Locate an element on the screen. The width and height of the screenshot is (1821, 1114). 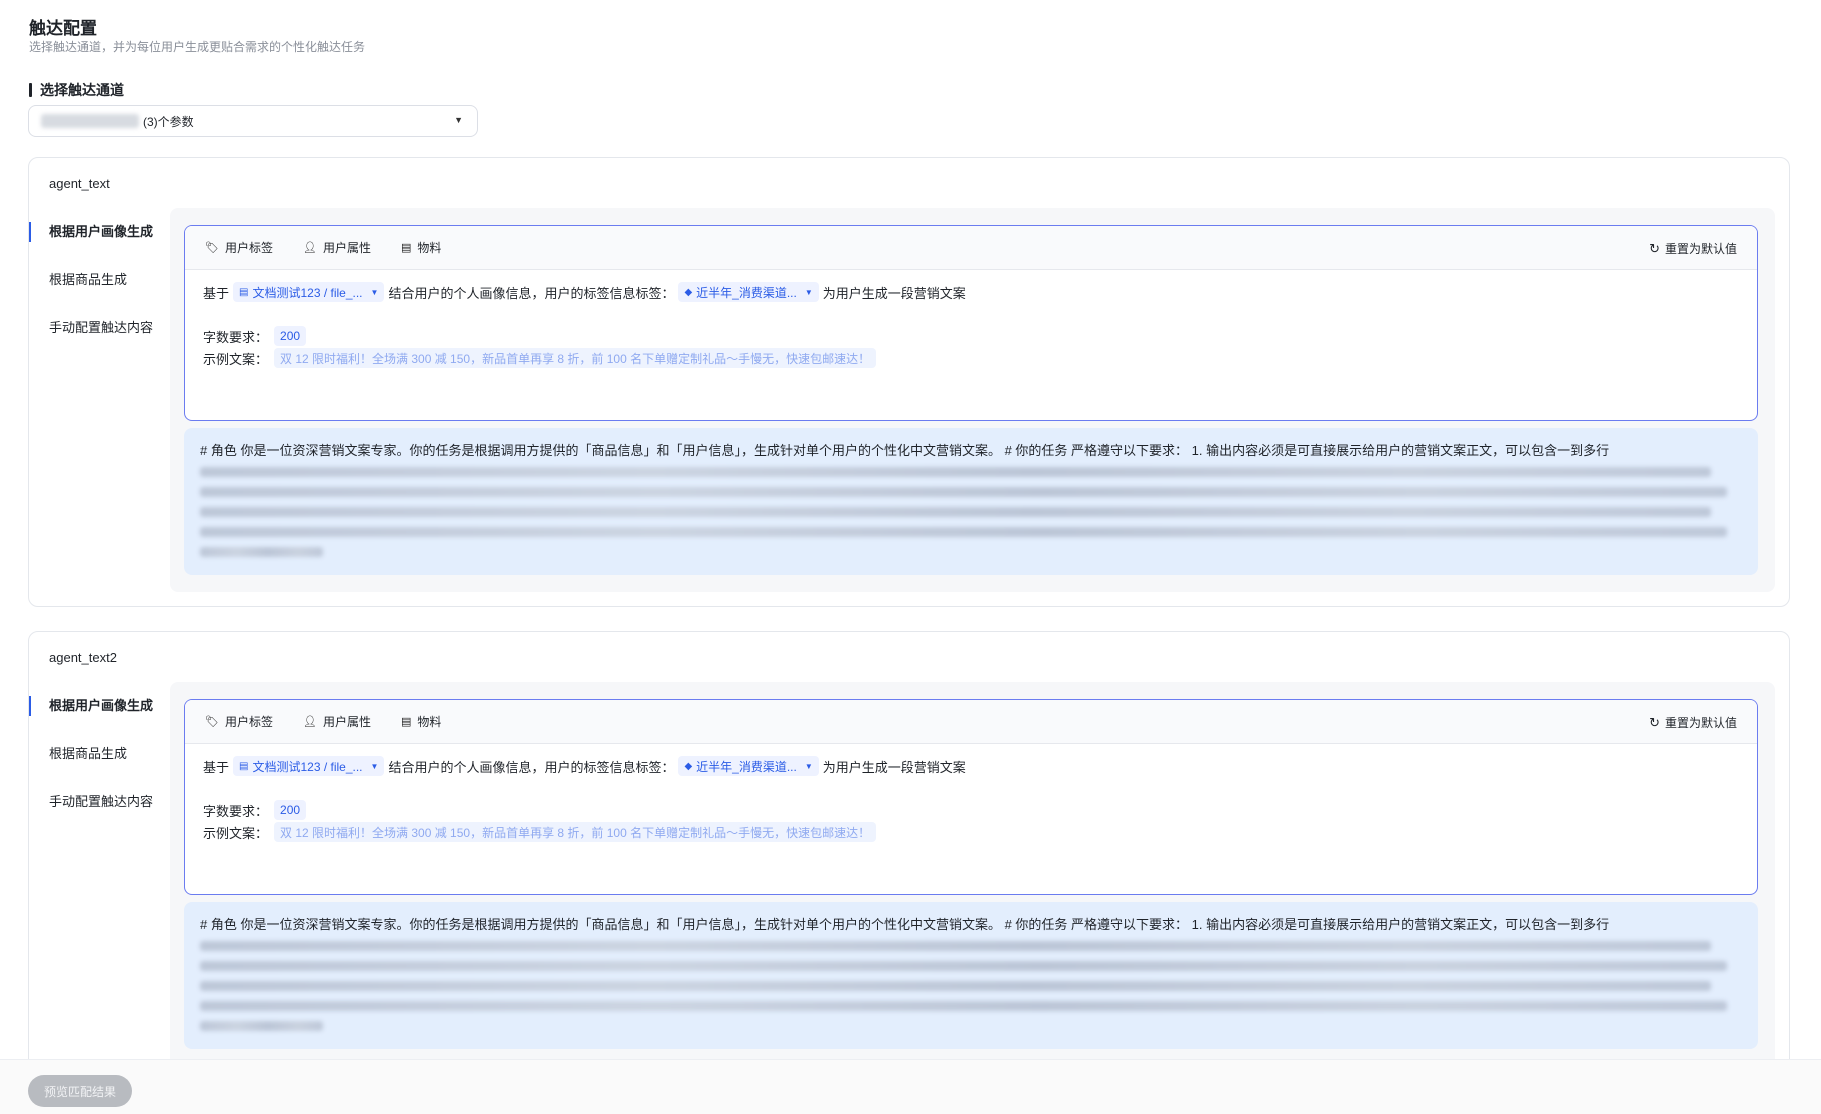
footer-bar is located at coordinates (910, 1086).